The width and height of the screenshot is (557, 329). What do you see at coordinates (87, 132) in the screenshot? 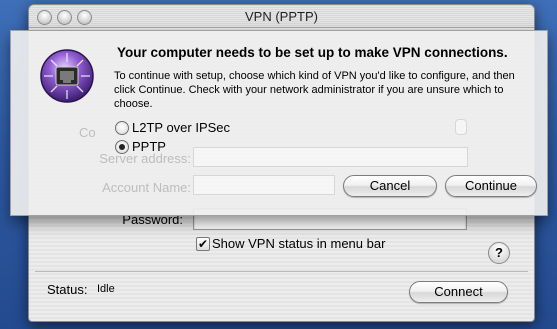
I see `ghost-label-configuration: Co` at bounding box center [87, 132].